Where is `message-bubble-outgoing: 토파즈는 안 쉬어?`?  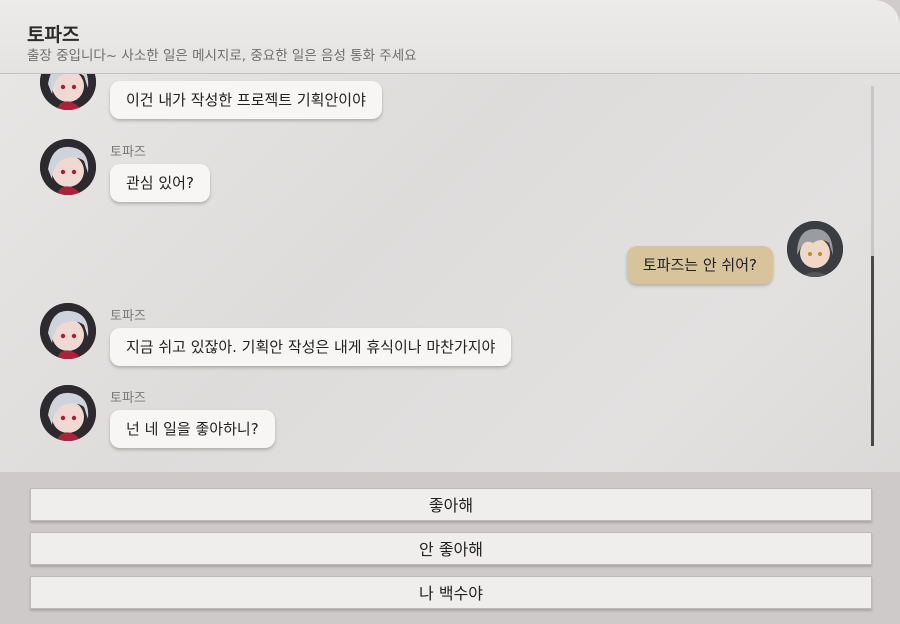 message-bubble-outgoing: 토파즈는 안 쉬어? is located at coordinates (699, 265).